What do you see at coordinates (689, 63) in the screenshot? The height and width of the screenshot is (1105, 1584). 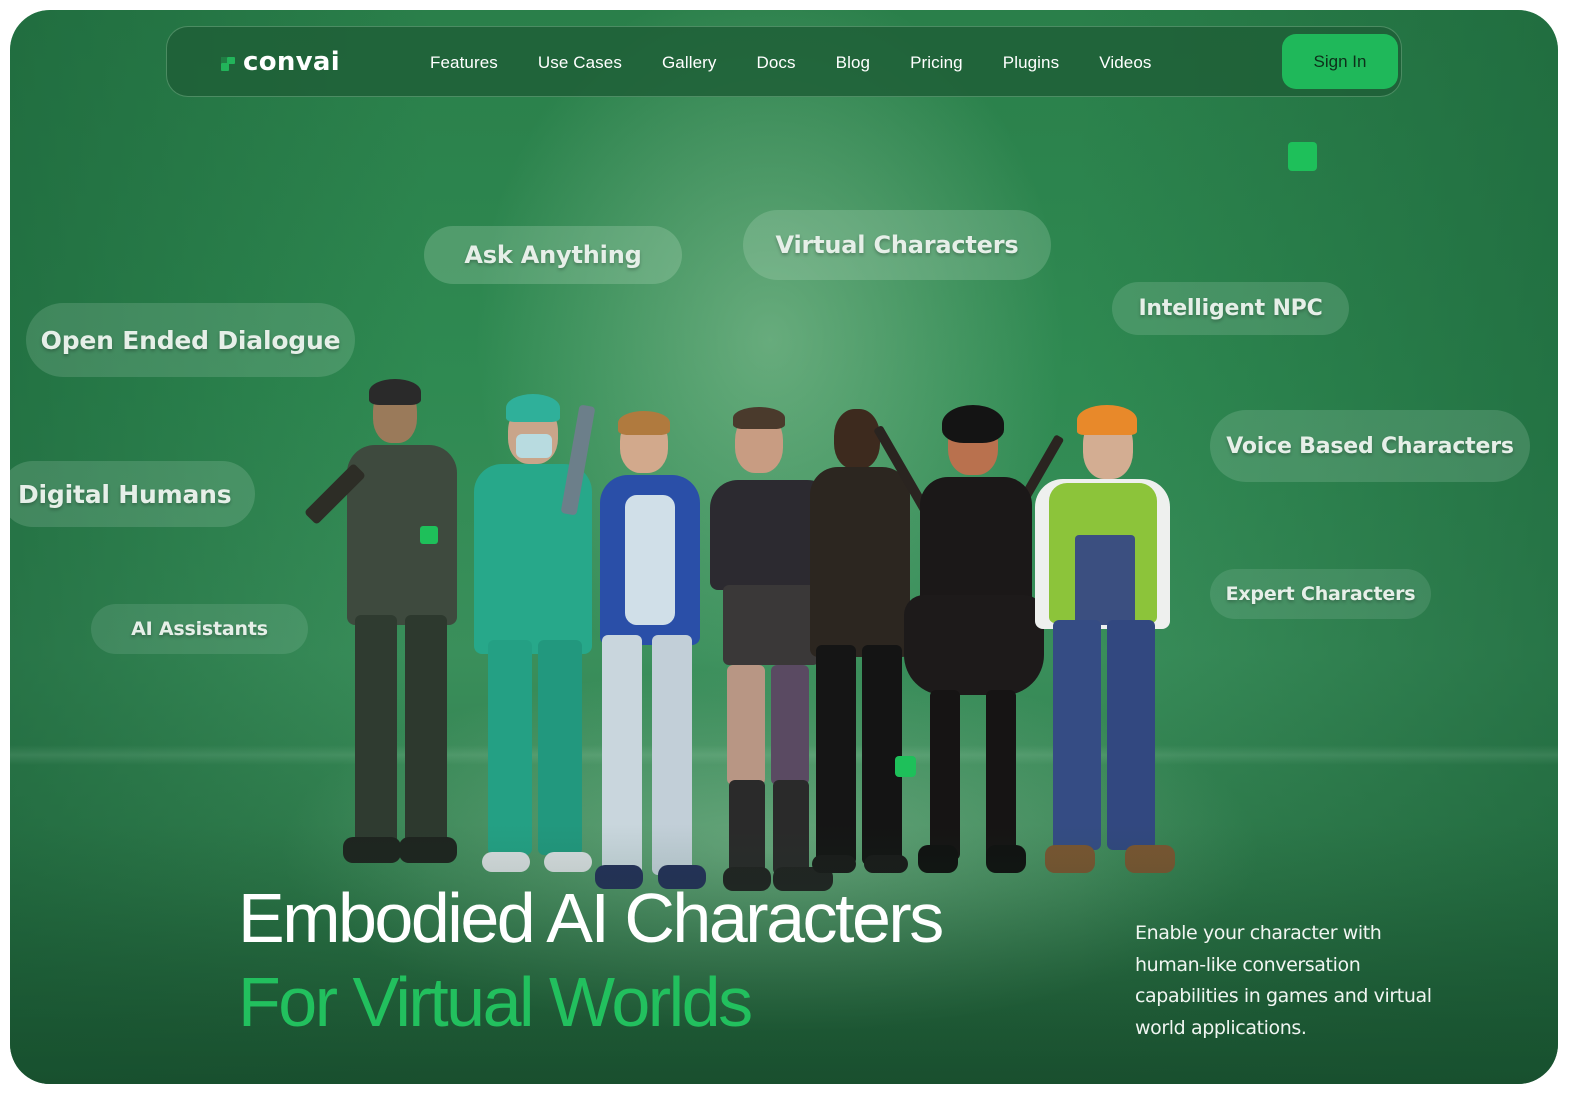 I see `nav-link-gallery: Gallery` at bounding box center [689, 63].